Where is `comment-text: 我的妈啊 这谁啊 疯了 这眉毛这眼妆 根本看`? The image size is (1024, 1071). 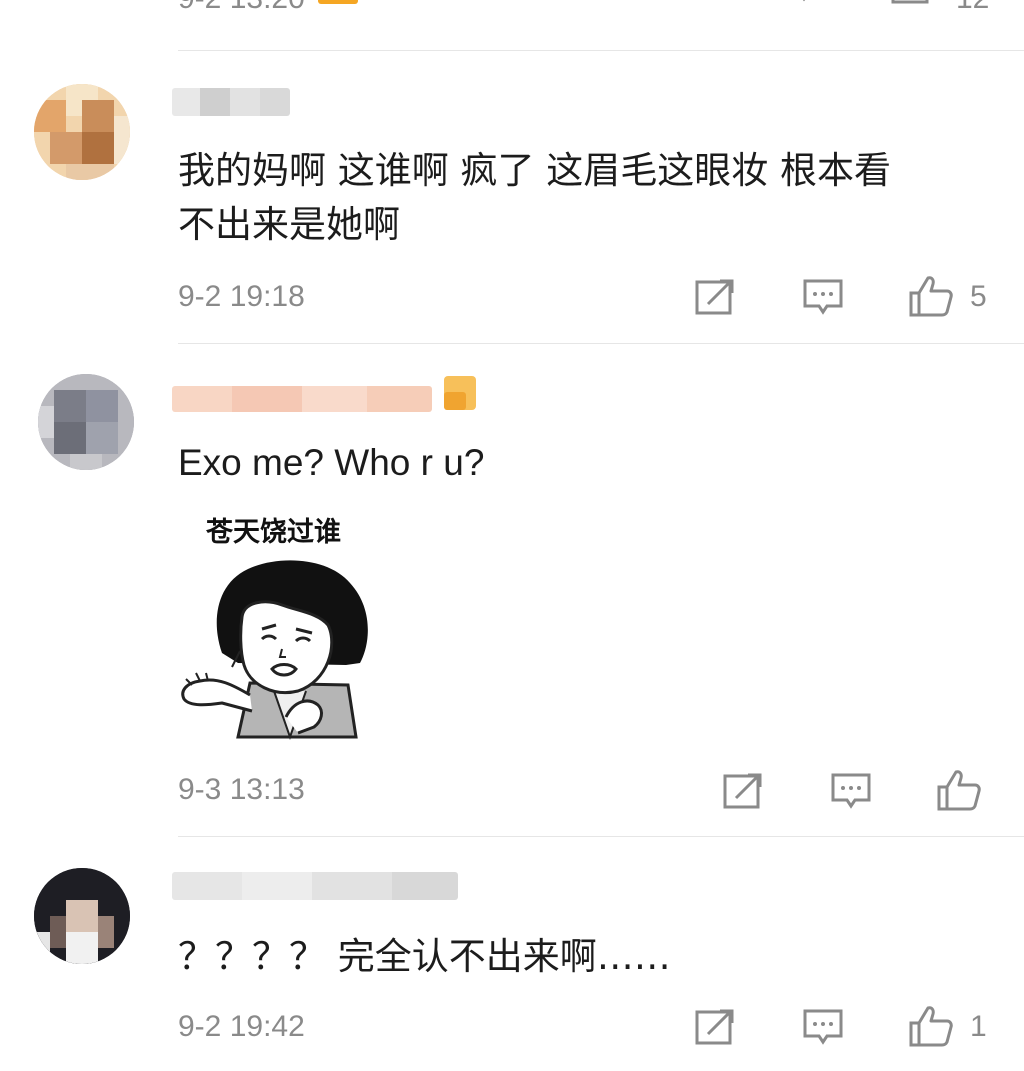 comment-text: 我的妈啊 这谁啊 疯了 这眉毛这眼妆 根本看 is located at coordinates (535, 170).